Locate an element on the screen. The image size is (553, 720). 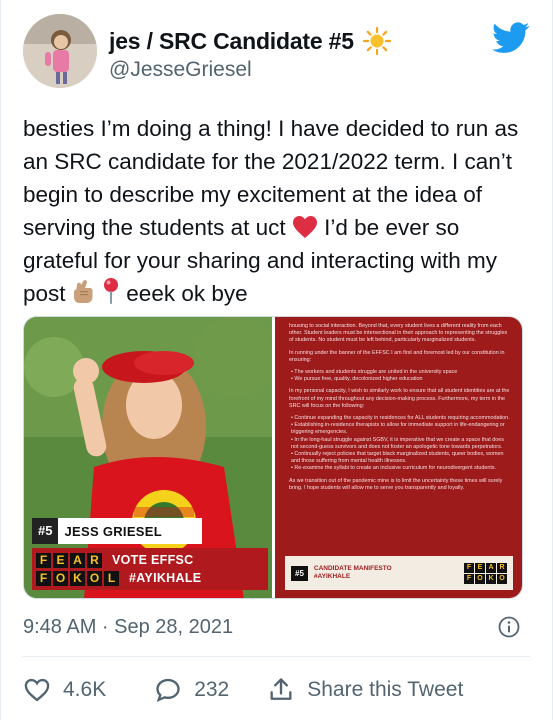
manifesto-title: CANDIDATE MANIFESTO #AYIKHALE is located at coordinates (353, 573).